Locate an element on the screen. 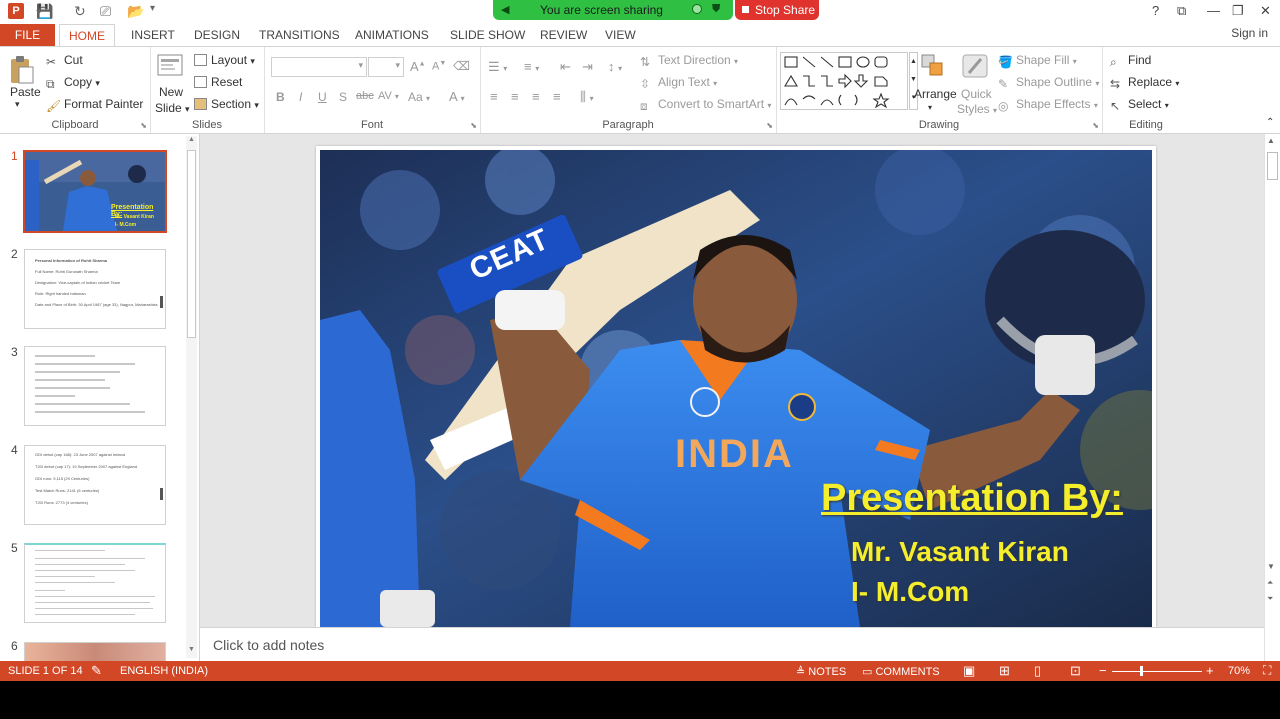 The image size is (1280, 719). align-left-icon: ≡ is located at coordinates (494, 96).